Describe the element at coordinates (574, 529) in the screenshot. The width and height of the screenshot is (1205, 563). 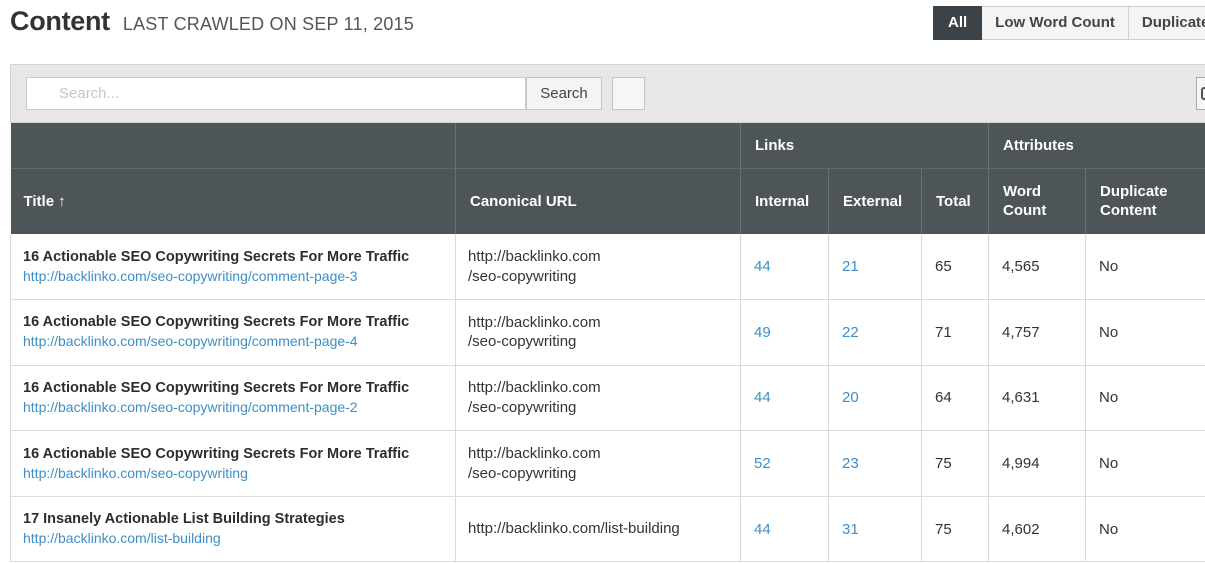
I see `canonical-url-cell: http://backlinko.com/list-building` at that location.